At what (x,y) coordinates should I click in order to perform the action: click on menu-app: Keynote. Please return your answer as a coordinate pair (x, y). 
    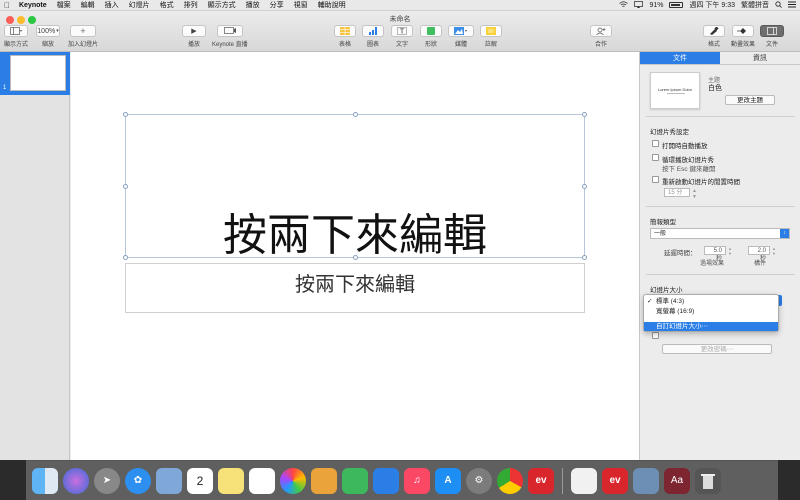
    Looking at the image, I should click on (33, 5).